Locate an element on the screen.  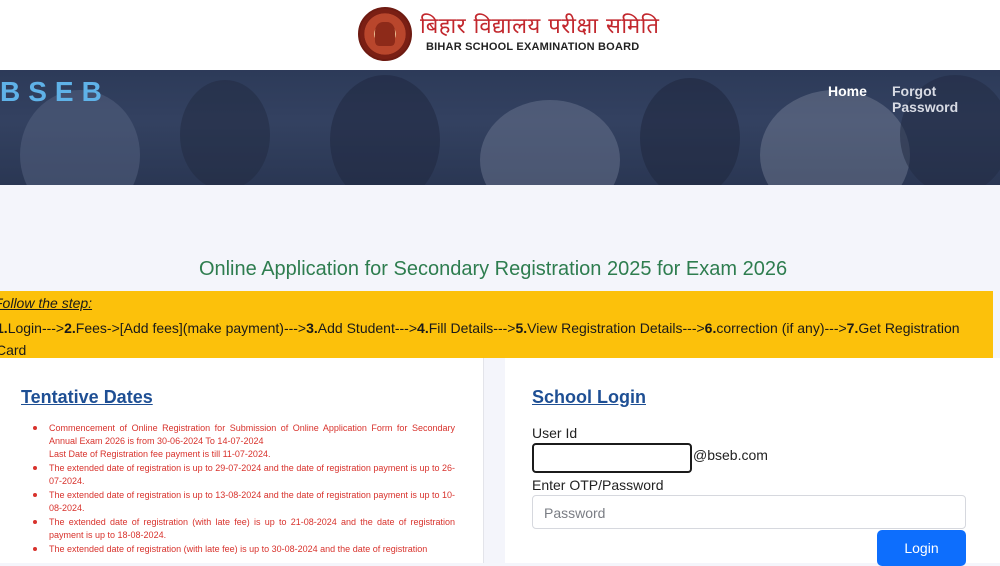
step-item: 2.Fees->[Add fees](make payment)---> is located at coordinates (185, 328).